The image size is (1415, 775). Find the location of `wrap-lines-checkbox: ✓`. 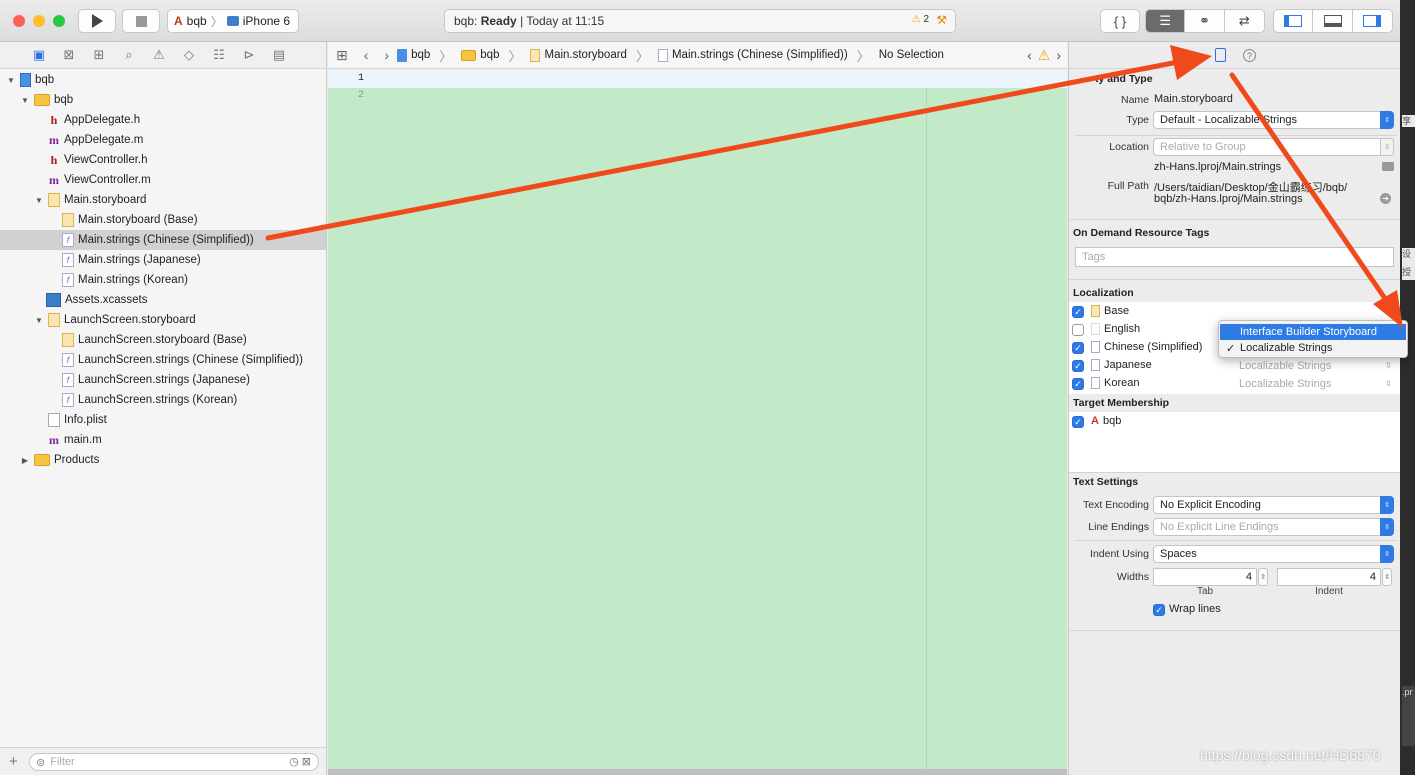

wrap-lines-checkbox: ✓ is located at coordinates (1159, 610).